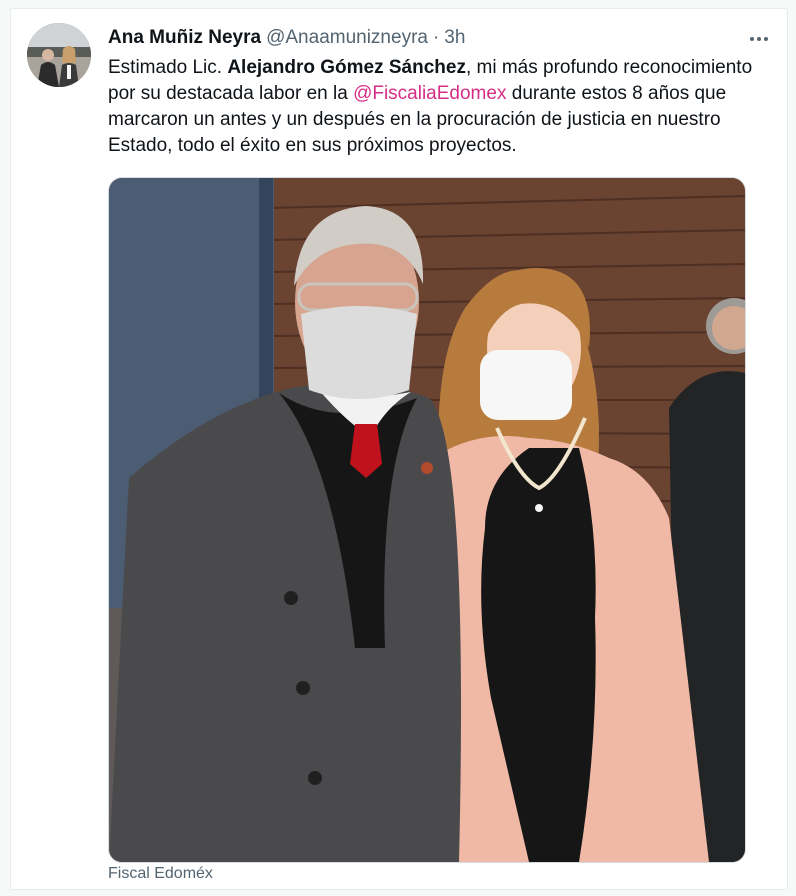  What do you see at coordinates (184, 38) in the screenshot?
I see `display-name: Ana Muñiz Neyra` at bounding box center [184, 38].